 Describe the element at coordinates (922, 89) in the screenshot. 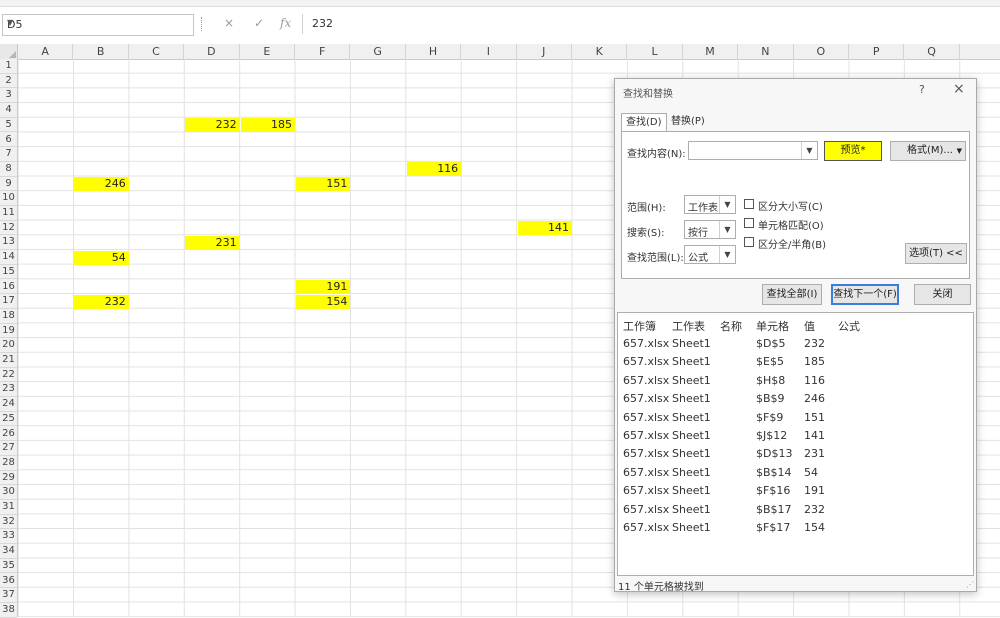

I see `help-icon: ?` at that location.